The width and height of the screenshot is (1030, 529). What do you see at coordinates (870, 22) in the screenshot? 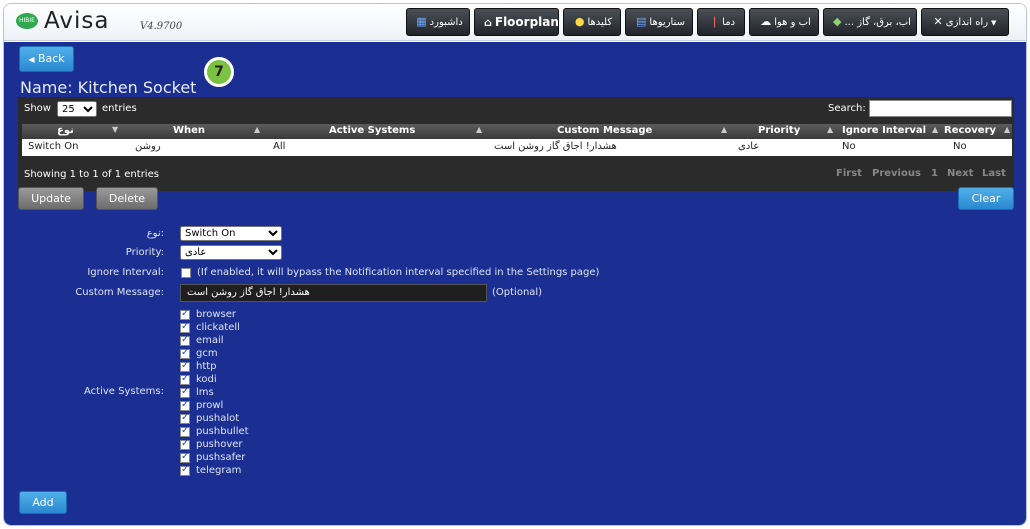
I see `nav-utilities: ◆... اب، برق، گاز` at bounding box center [870, 22].